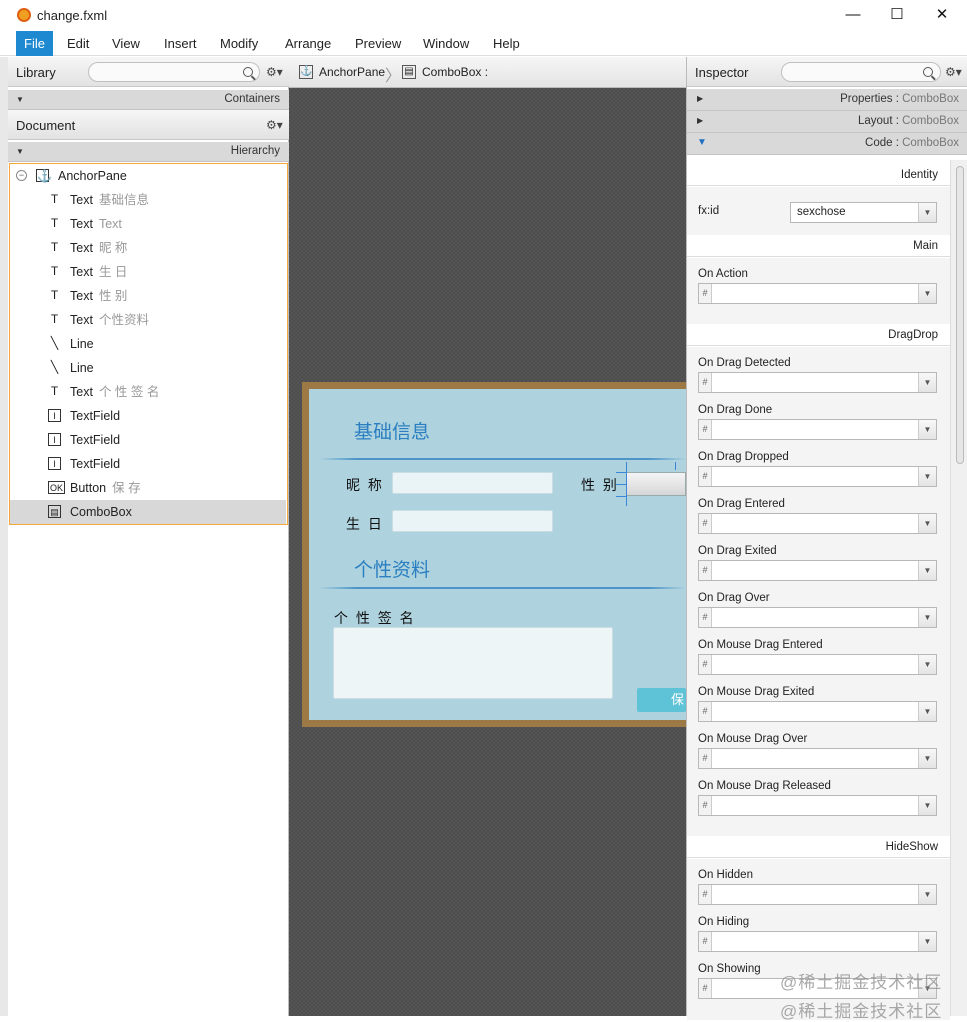  I want to click on gender-label: 性 别, so click(600, 485).